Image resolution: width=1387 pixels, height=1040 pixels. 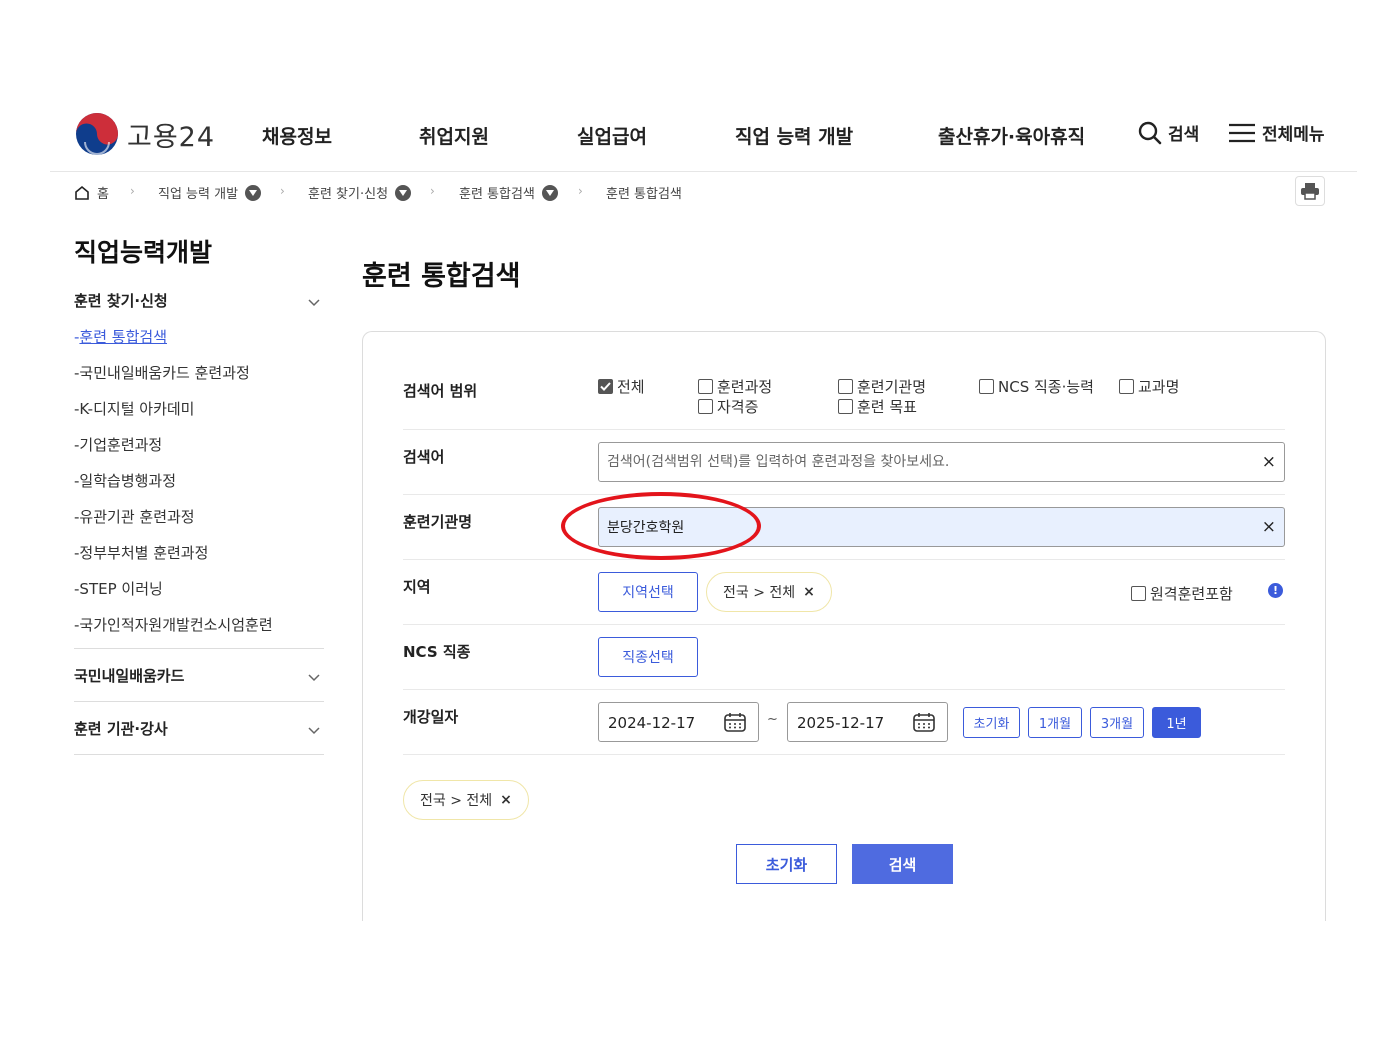 What do you see at coordinates (844, 592) in the screenshot?
I see `region-row: 지역 지역선택 전국 > 전체 × 원격훈련포함 !` at bounding box center [844, 592].